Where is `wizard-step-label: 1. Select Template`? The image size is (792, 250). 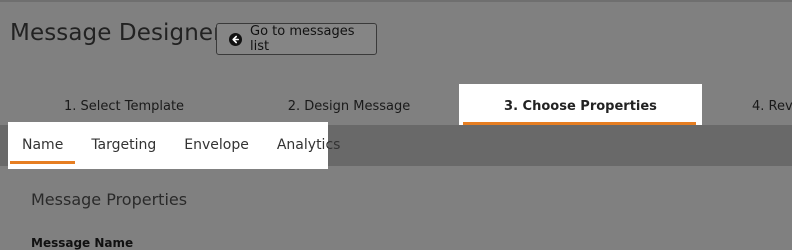
wizard-step-label: 1. Select Template is located at coordinates (124, 106).